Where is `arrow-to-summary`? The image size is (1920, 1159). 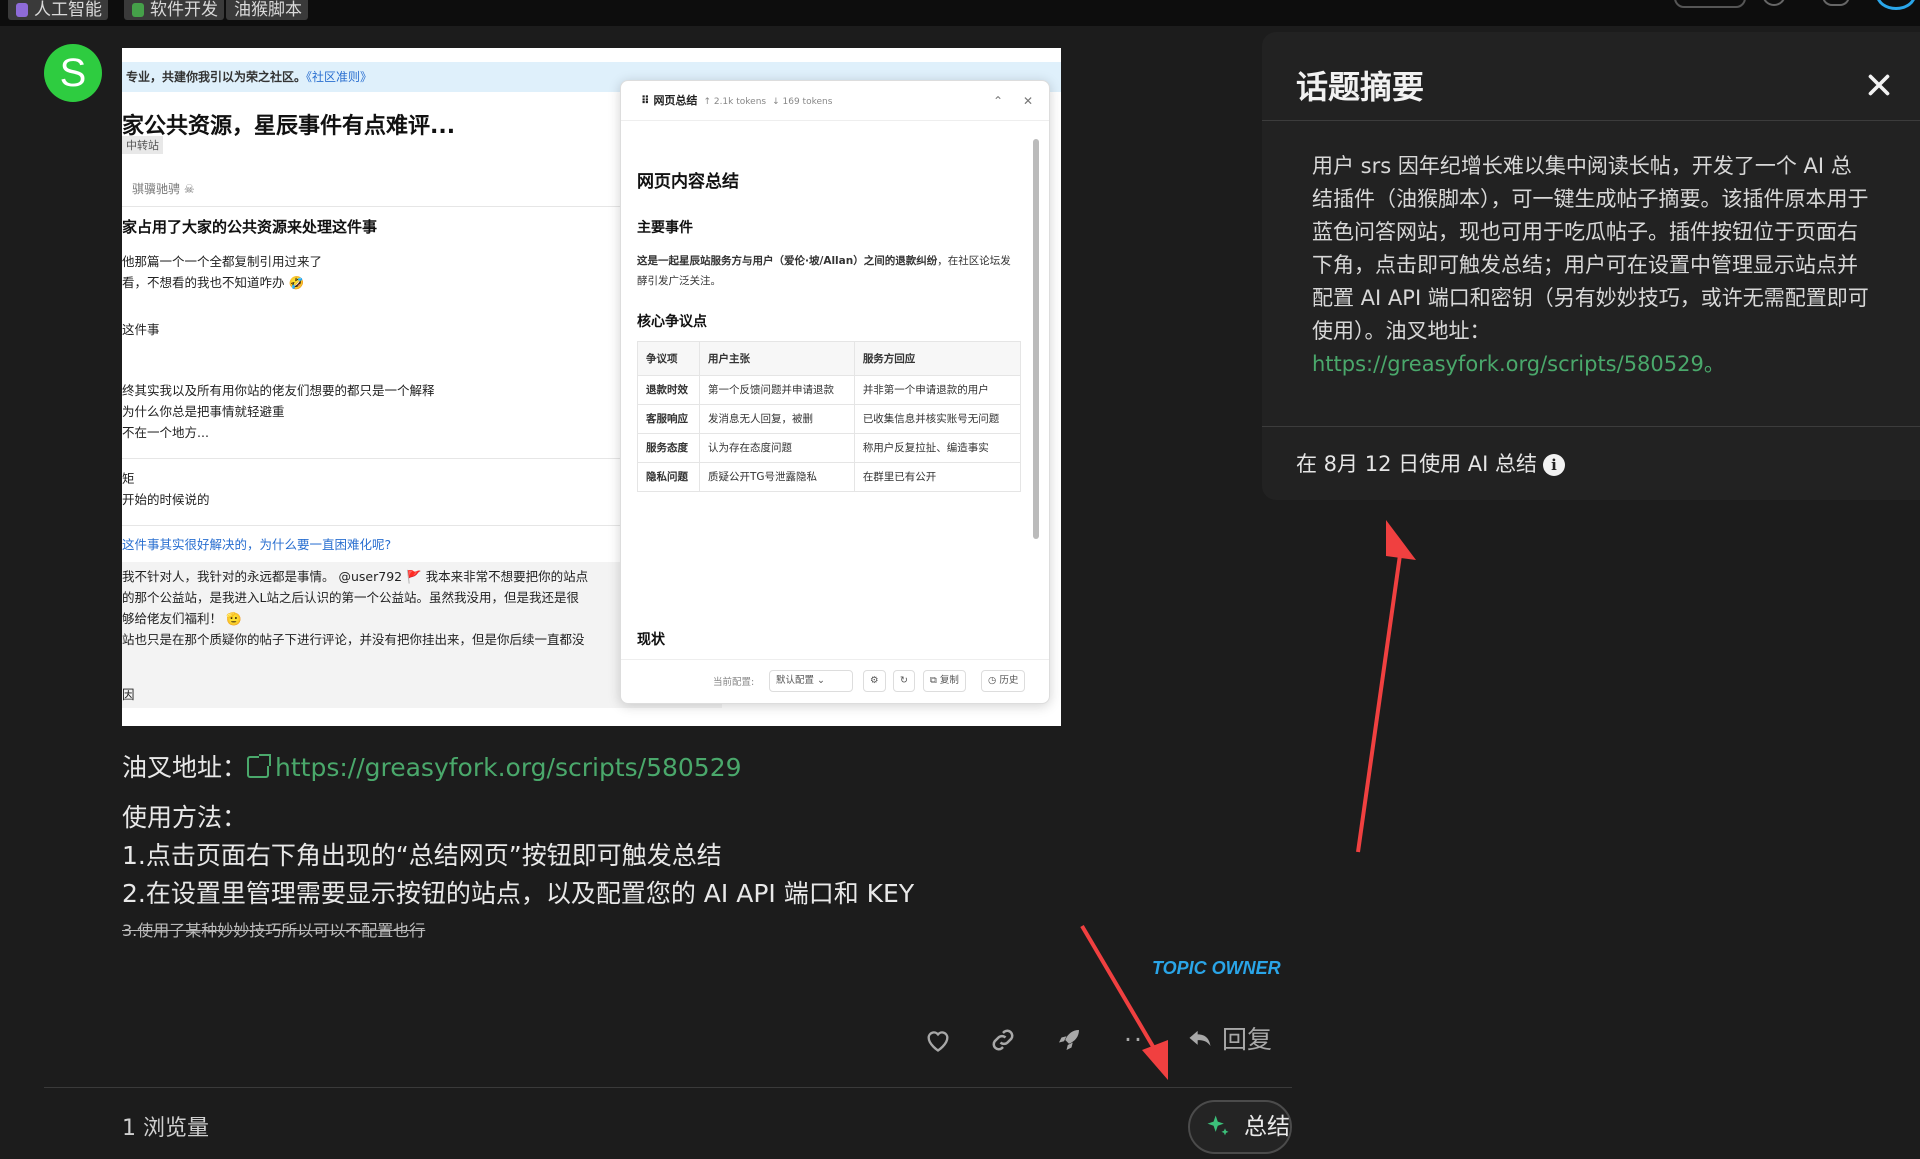 arrow-to-summary is located at coordinates (1386, 686).